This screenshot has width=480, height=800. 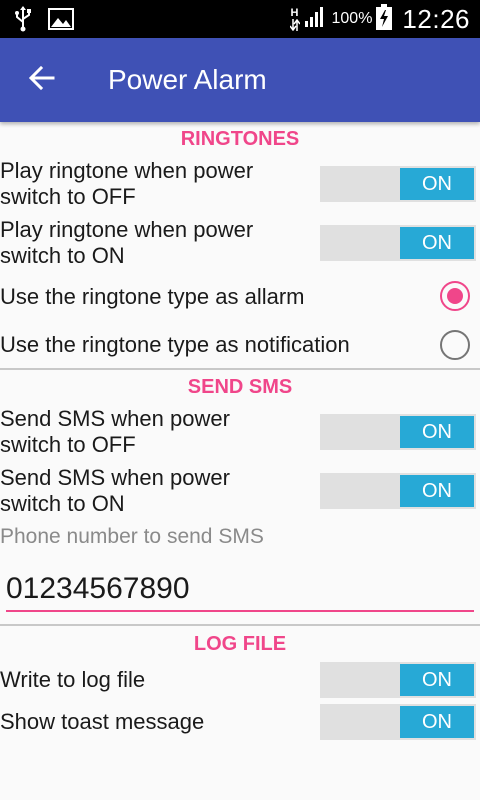 I want to click on page-title: Power Alarm, so click(x=187, y=79).